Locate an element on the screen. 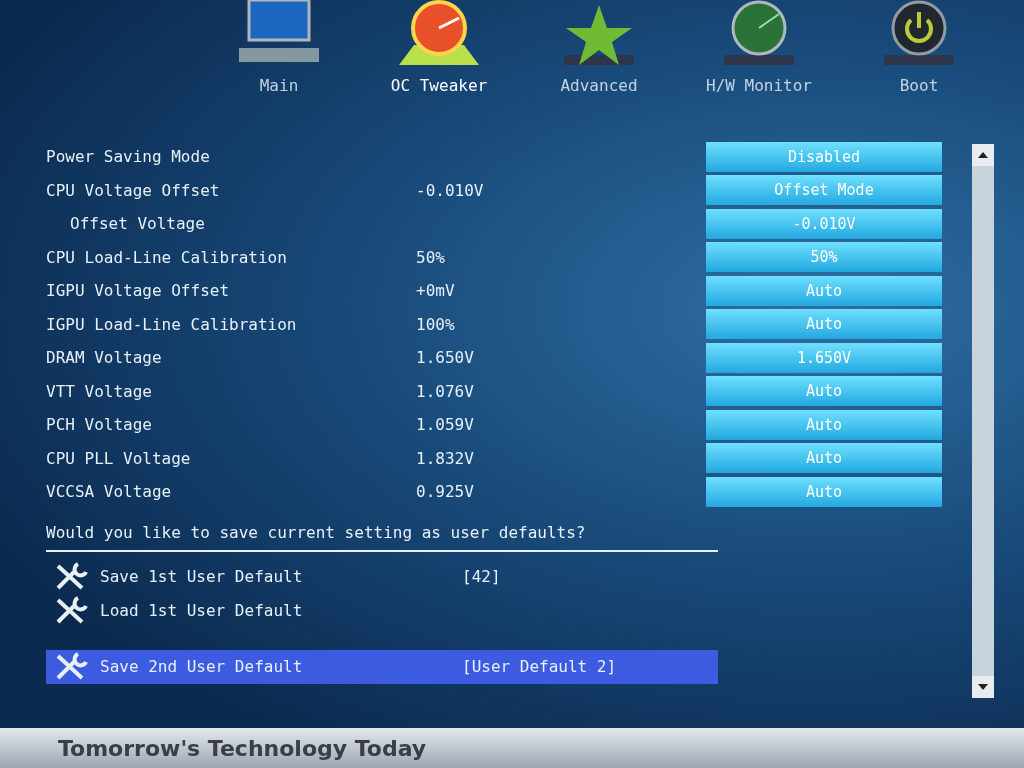 Image resolution: width=1024 pixels, height=768 pixels. option-button: Disabled is located at coordinates (824, 156).